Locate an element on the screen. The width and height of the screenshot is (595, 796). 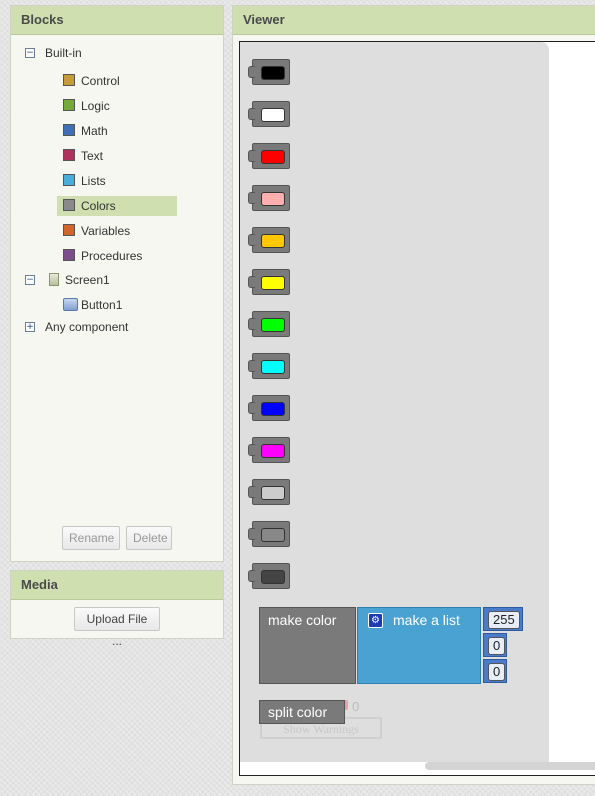
color-block-light-gray is located at coordinates (269, 492).